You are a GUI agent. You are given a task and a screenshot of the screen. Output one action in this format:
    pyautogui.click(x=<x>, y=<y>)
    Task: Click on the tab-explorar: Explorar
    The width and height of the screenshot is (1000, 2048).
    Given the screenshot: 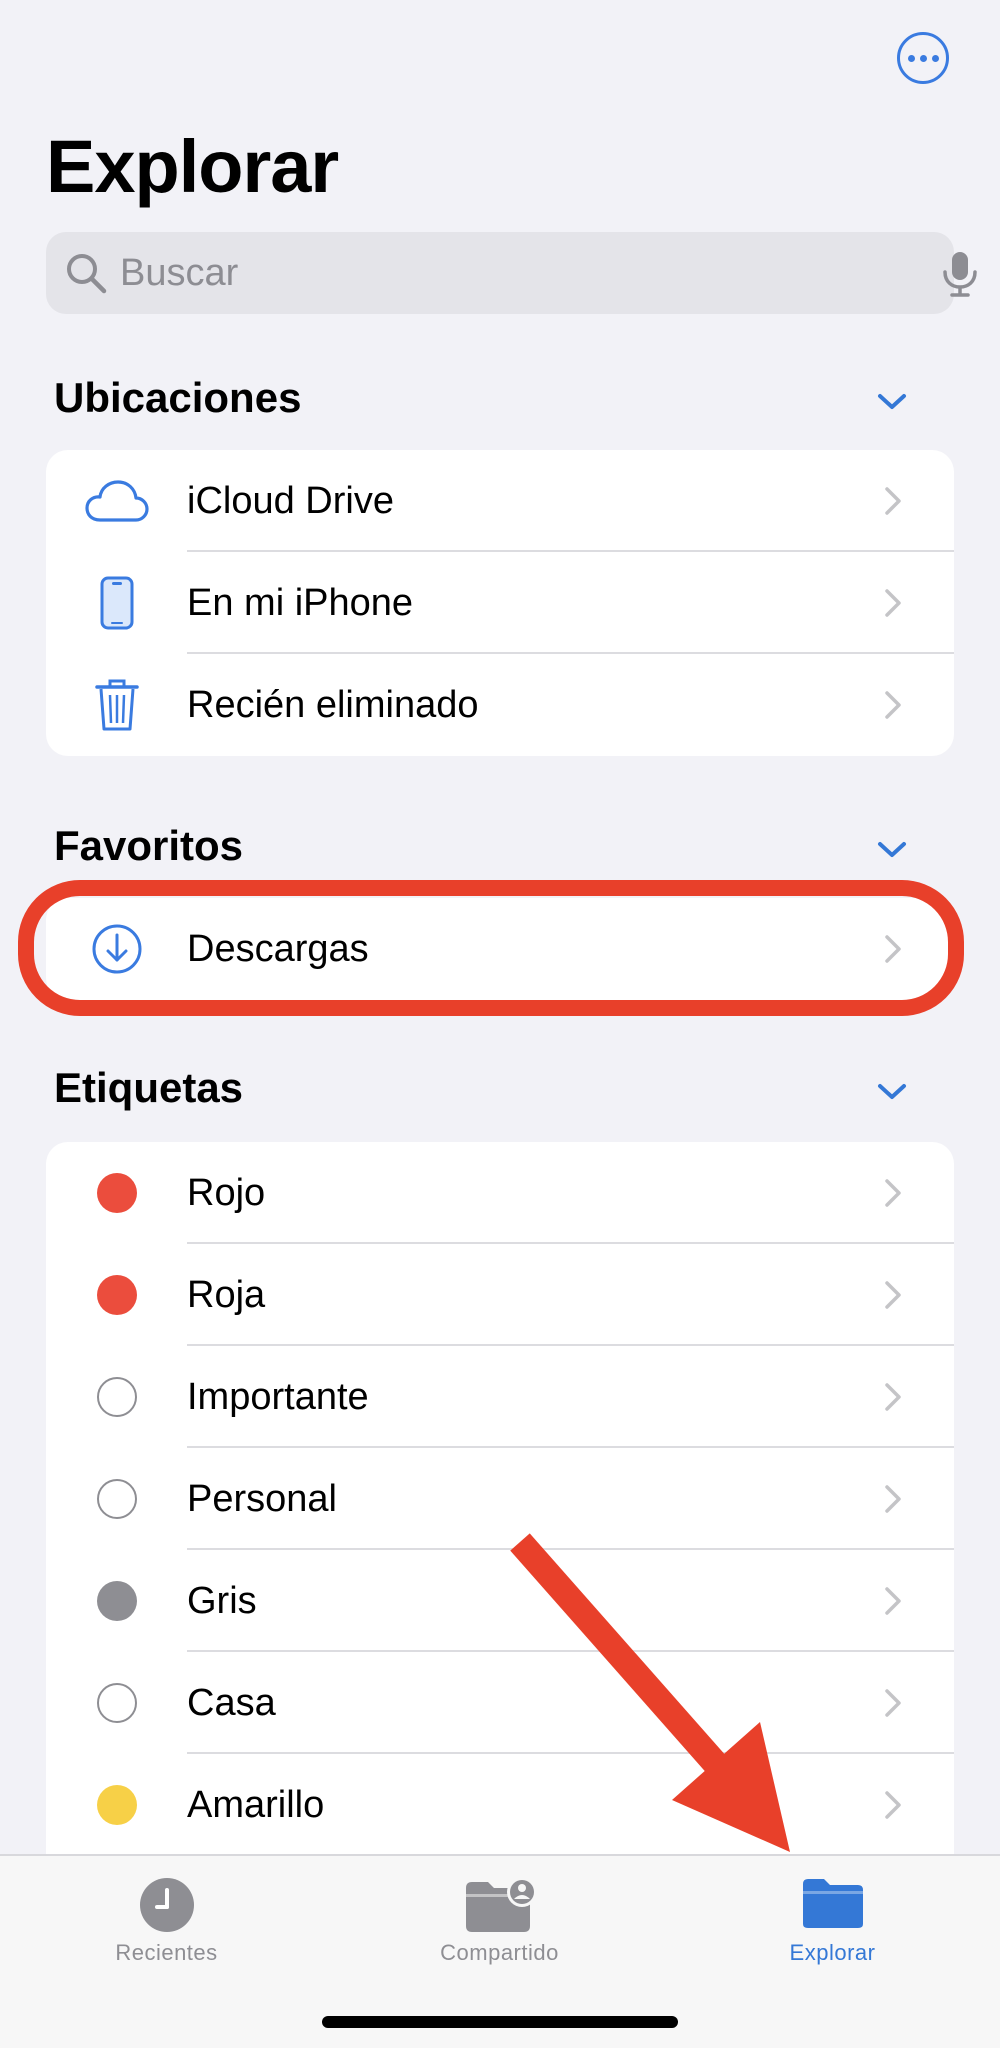 What is the action you would take?
    pyautogui.click(x=832, y=1921)
    